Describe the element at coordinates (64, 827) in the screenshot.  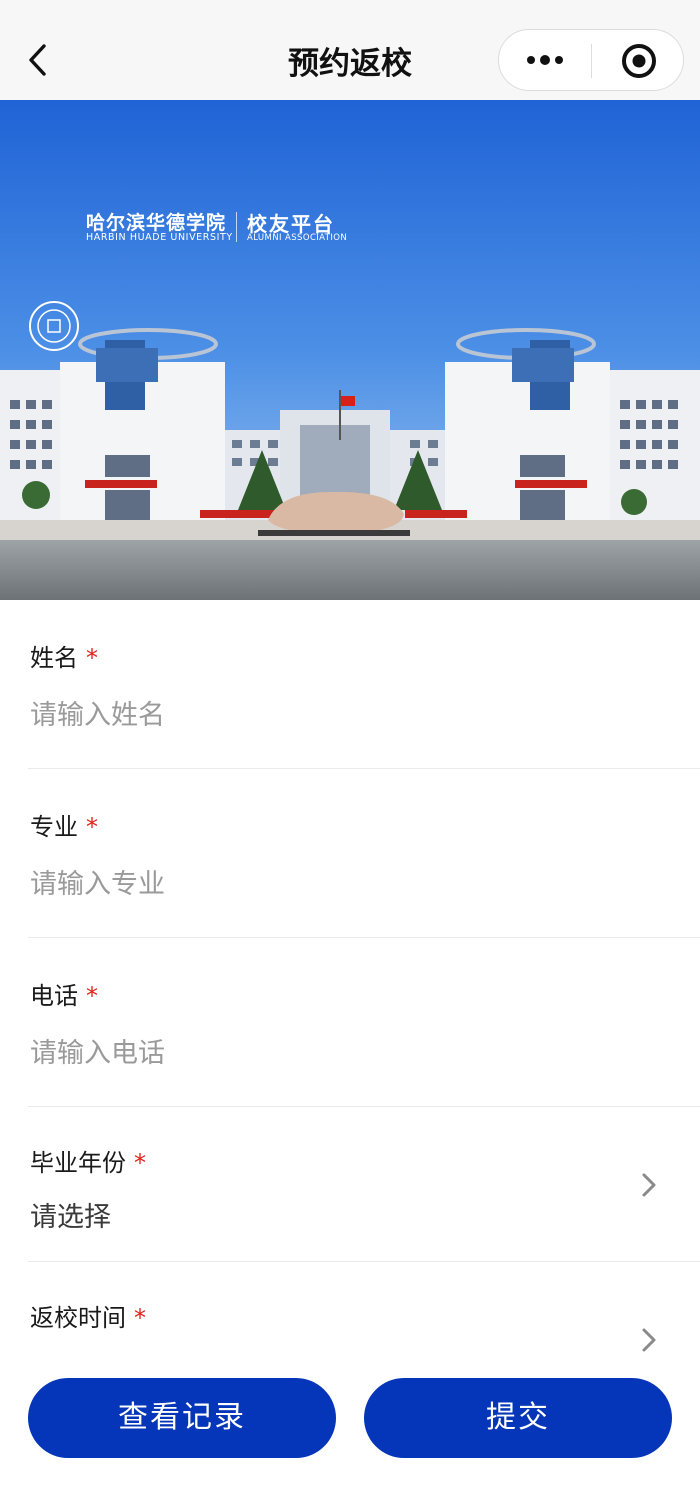
I see `major-label: 专业 *` at that location.